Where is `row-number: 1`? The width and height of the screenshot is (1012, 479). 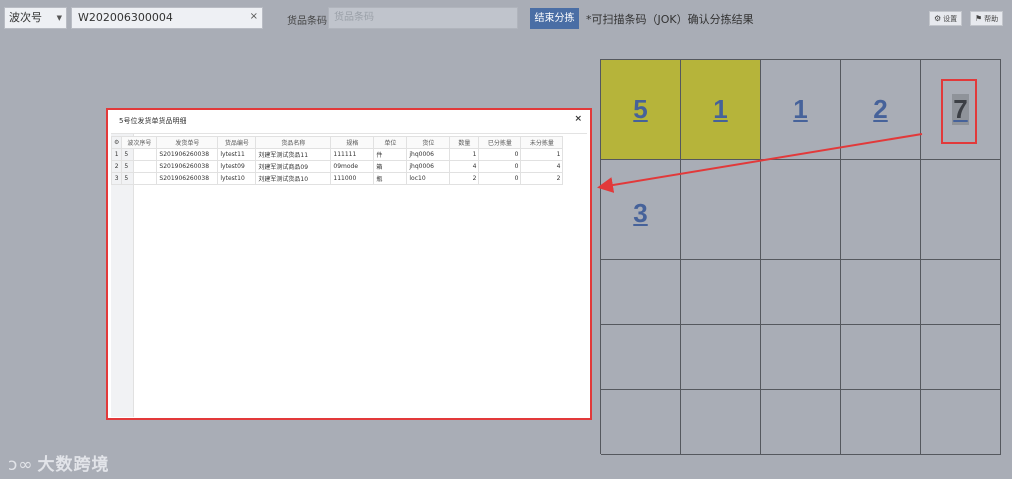
row-number: 1 is located at coordinates (116, 154).